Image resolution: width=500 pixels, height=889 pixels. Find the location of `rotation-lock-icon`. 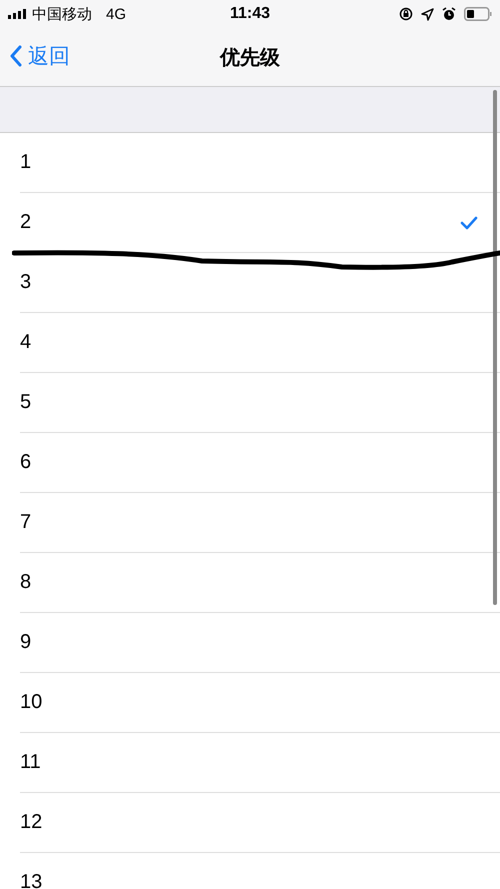

rotation-lock-icon is located at coordinates (405, 14).